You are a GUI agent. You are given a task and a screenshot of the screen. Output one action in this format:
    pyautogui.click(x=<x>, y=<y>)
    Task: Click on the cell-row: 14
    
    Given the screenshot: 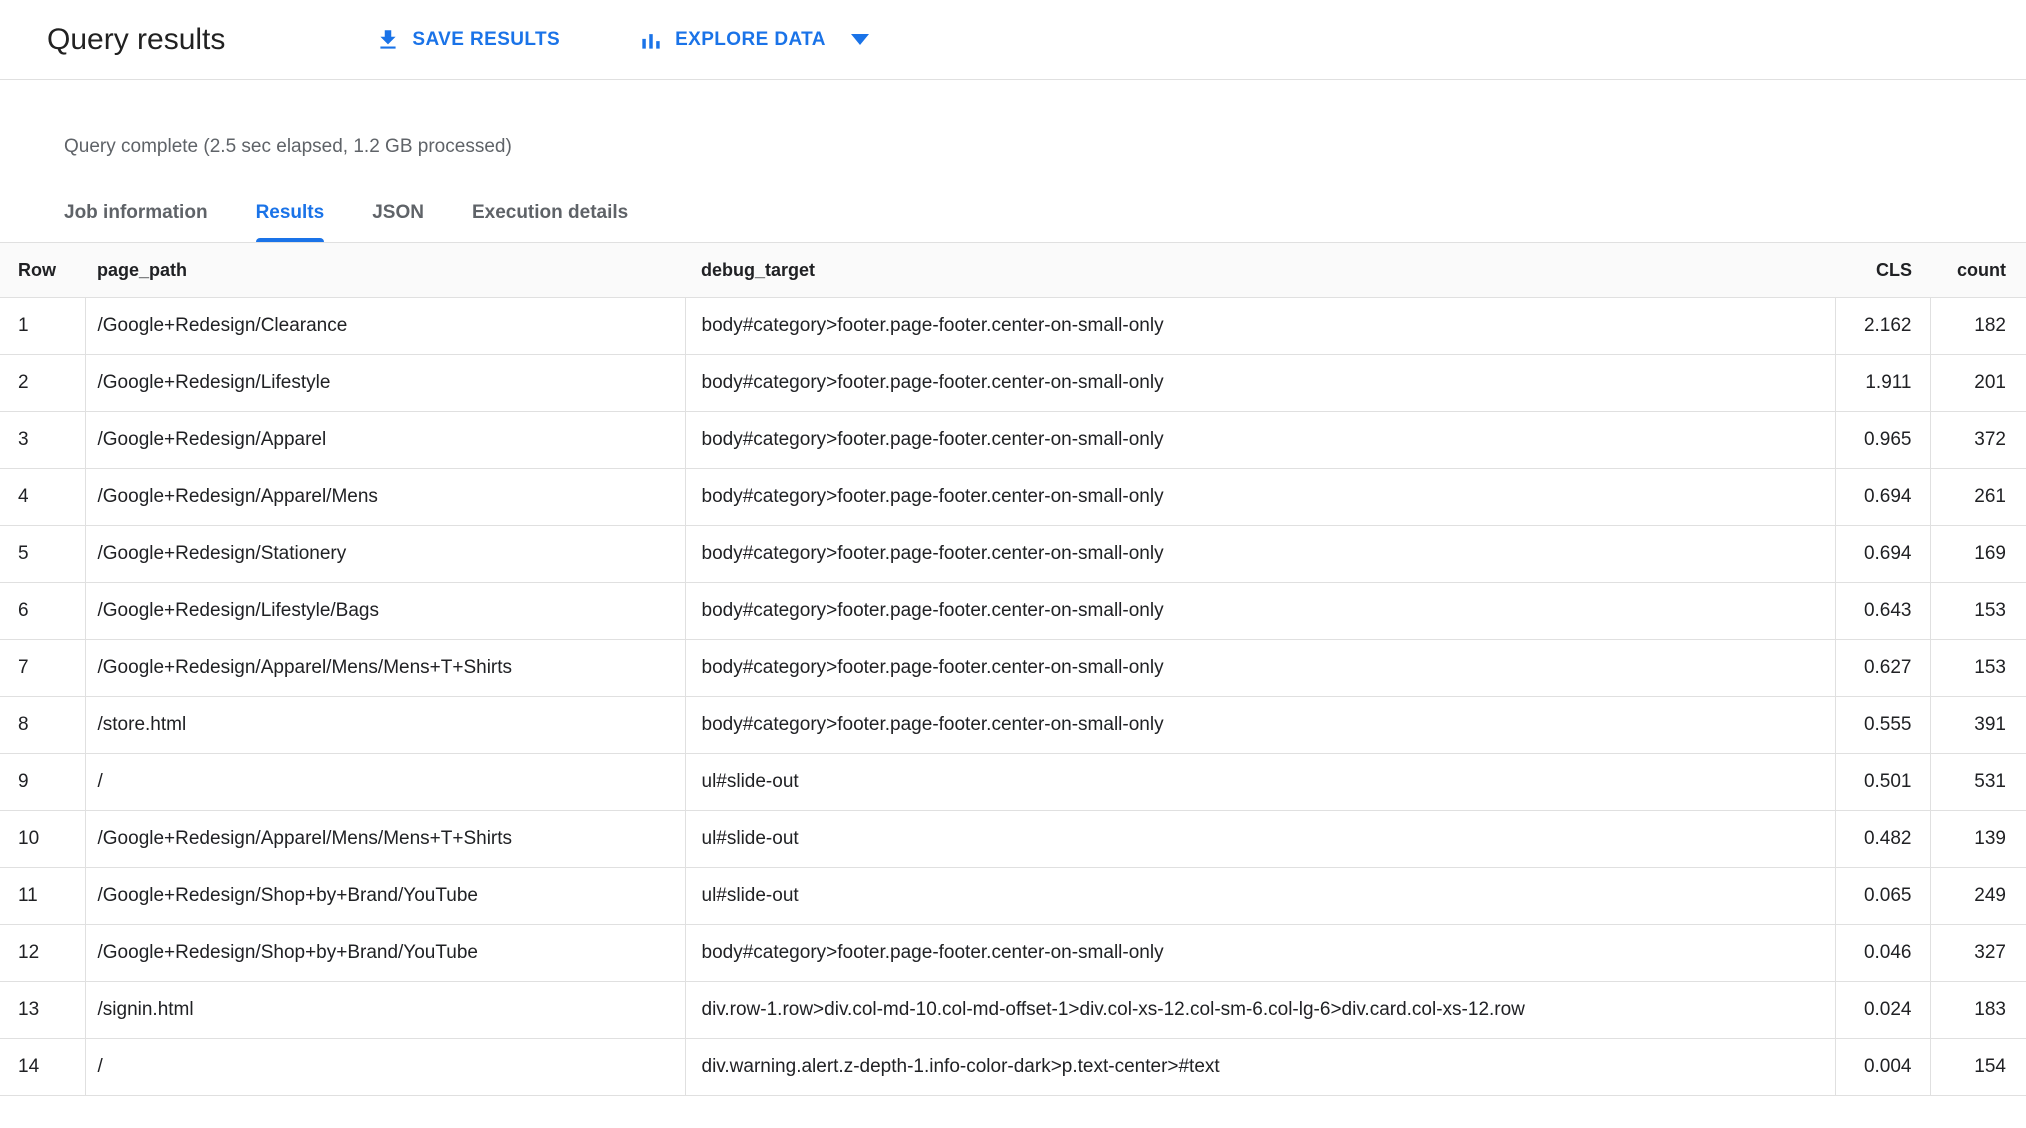 What is the action you would take?
    pyautogui.click(x=42, y=1067)
    